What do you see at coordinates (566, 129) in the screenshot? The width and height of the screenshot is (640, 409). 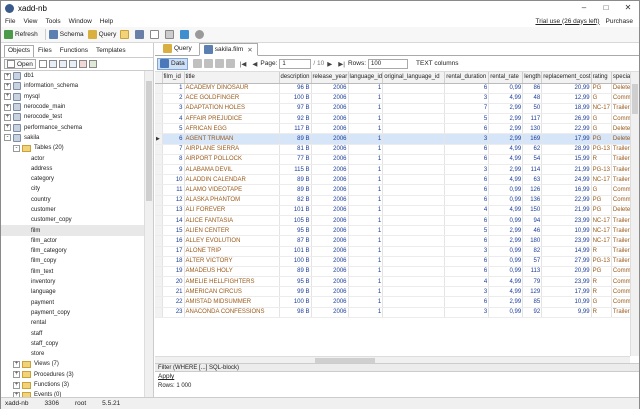 I see `table-cell: 22,99` at bounding box center [566, 129].